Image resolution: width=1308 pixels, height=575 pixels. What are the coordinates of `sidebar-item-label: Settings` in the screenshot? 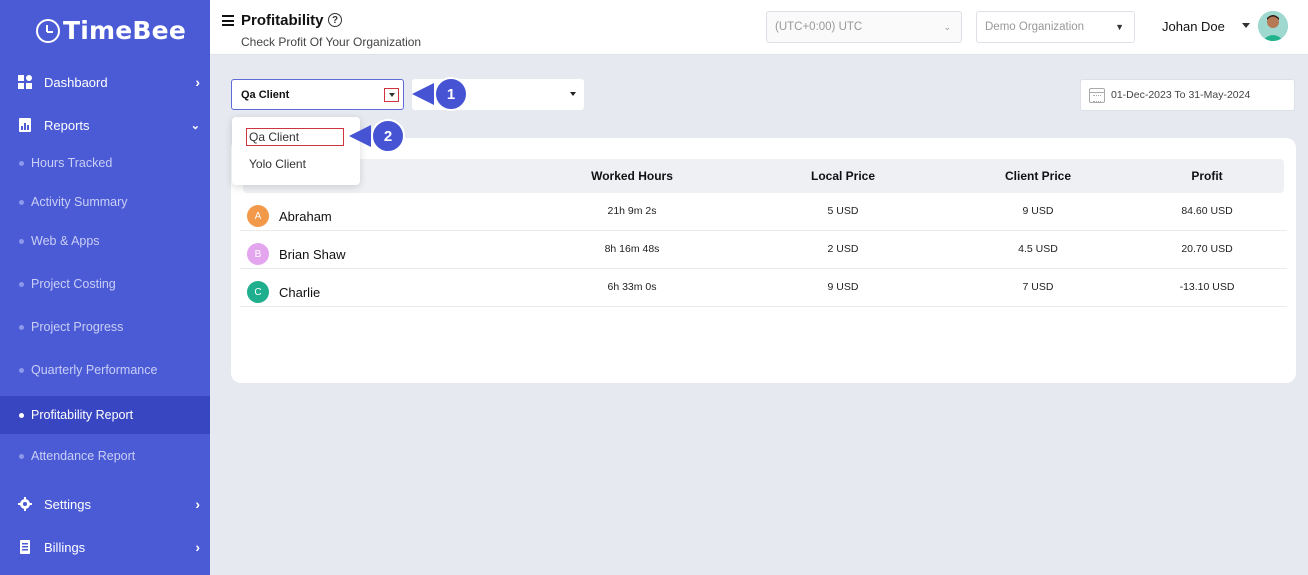 It's located at (67, 504).